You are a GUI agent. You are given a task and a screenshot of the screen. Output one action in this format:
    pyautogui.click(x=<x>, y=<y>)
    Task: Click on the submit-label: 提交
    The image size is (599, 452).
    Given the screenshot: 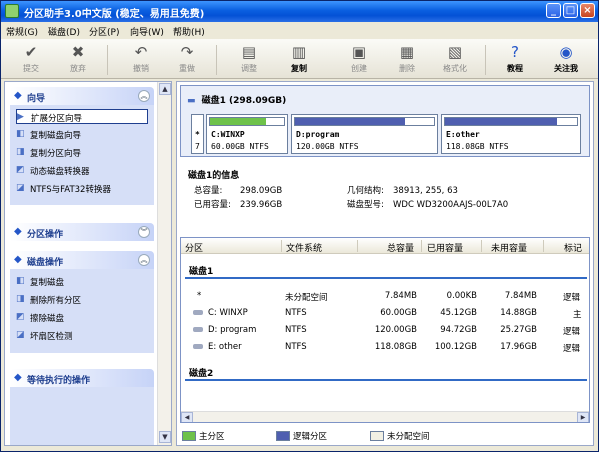 What is the action you would take?
    pyautogui.click(x=31, y=68)
    